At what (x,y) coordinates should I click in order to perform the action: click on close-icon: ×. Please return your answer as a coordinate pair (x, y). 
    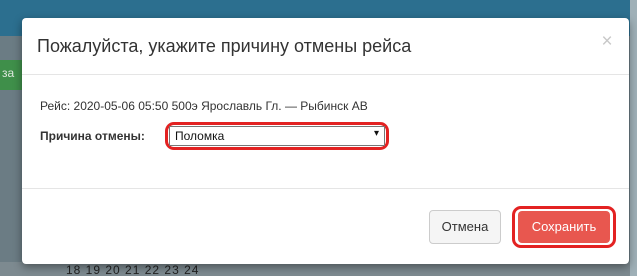
    Looking at the image, I should click on (607, 42).